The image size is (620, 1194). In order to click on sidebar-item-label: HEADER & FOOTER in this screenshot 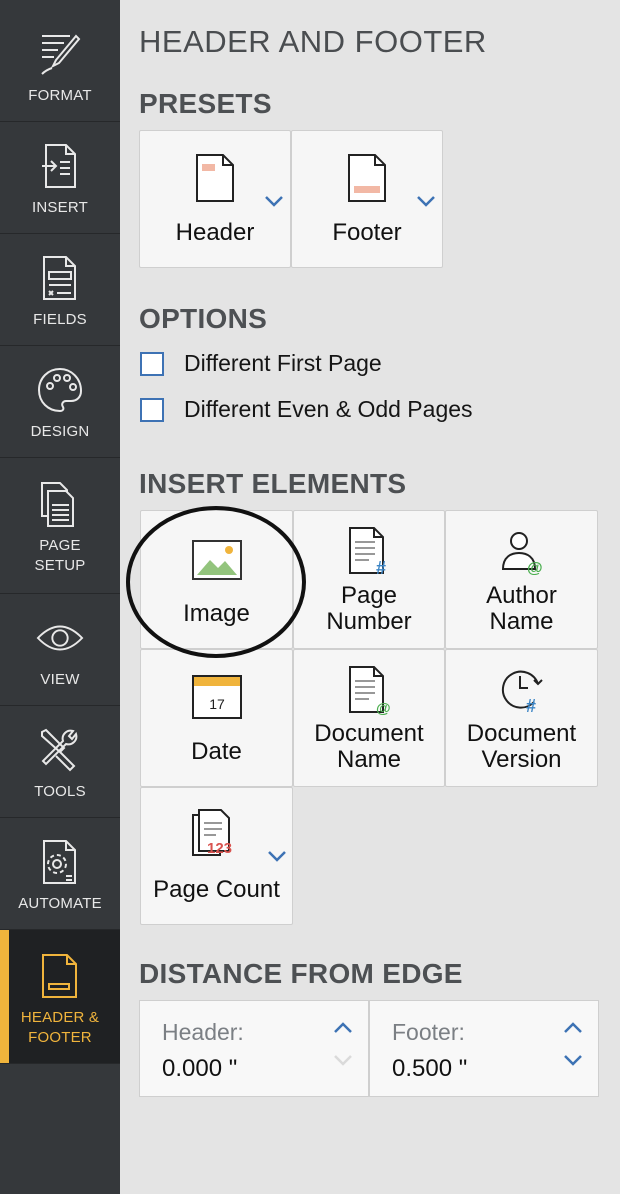, I will do `click(60, 1027)`.